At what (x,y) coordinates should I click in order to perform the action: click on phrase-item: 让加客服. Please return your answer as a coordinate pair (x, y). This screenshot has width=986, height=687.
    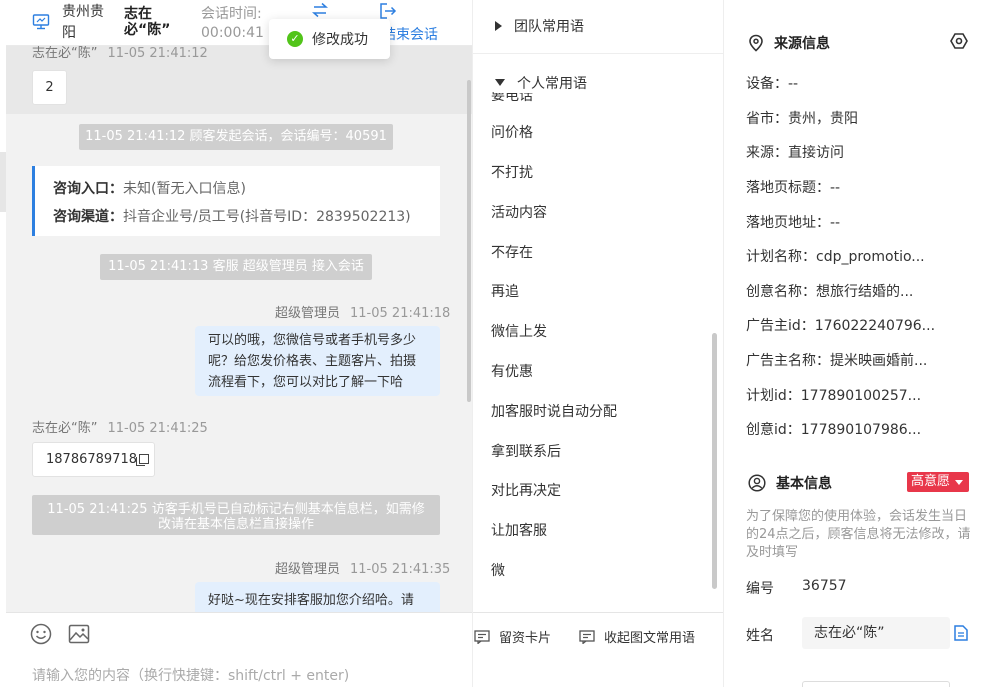
    Looking at the image, I should click on (519, 530).